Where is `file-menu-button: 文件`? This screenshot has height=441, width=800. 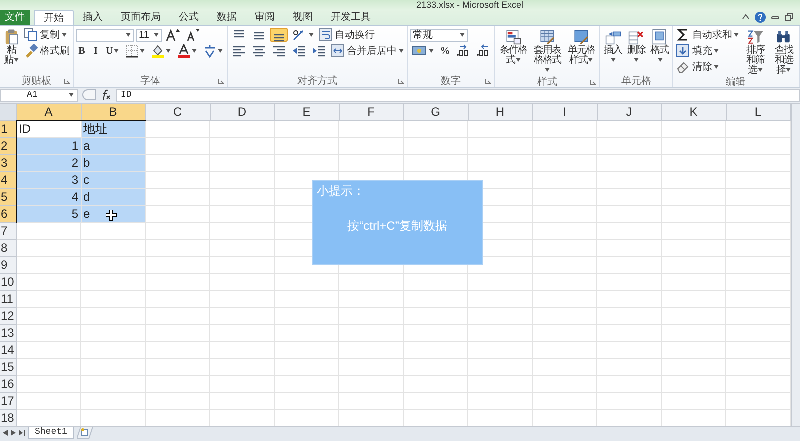 file-menu-button: 文件 is located at coordinates (15, 17).